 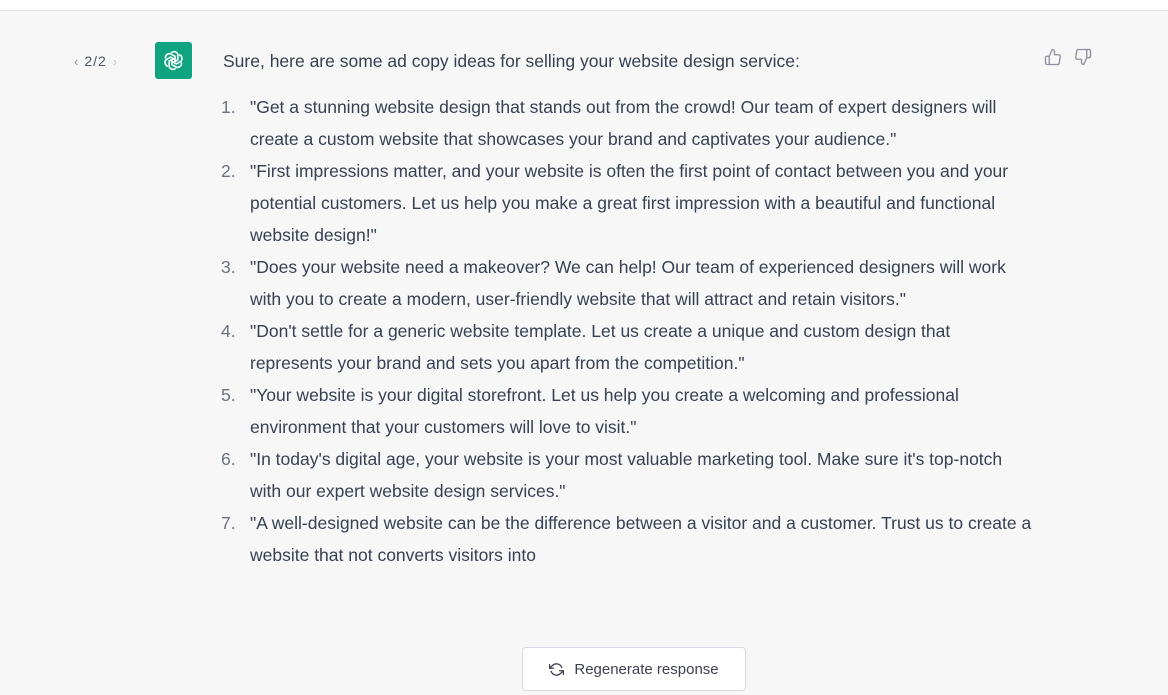 I want to click on thumbs-up-button, so click(x=1053, y=57).